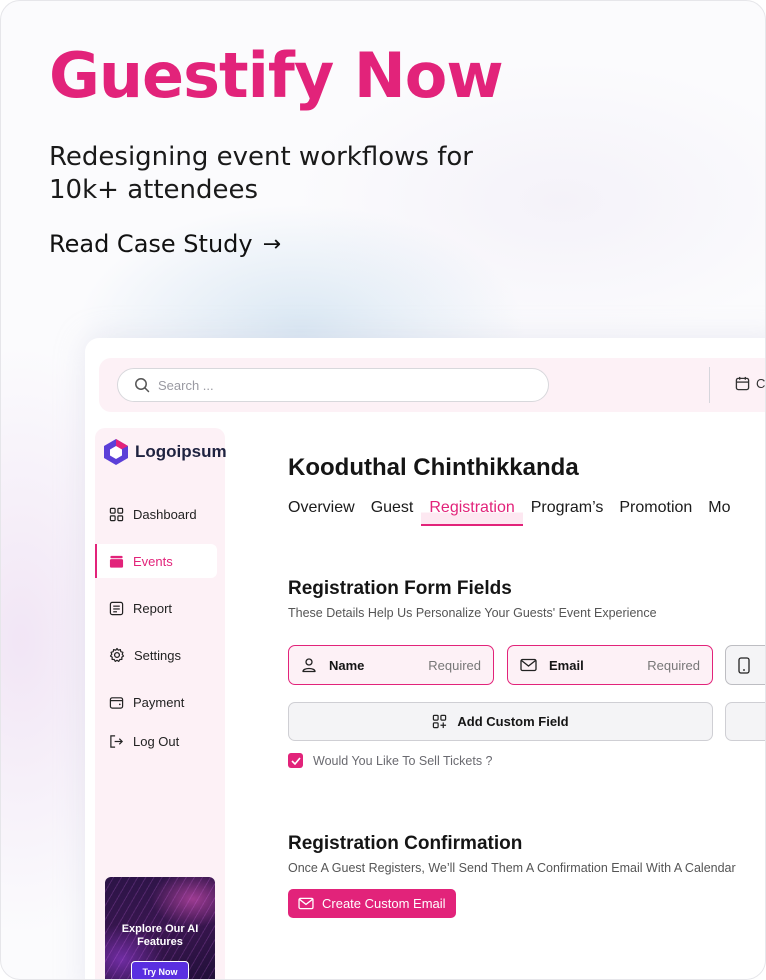 The image size is (766, 980). What do you see at coordinates (117, 655) in the screenshot?
I see `gear-icon` at bounding box center [117, 655].